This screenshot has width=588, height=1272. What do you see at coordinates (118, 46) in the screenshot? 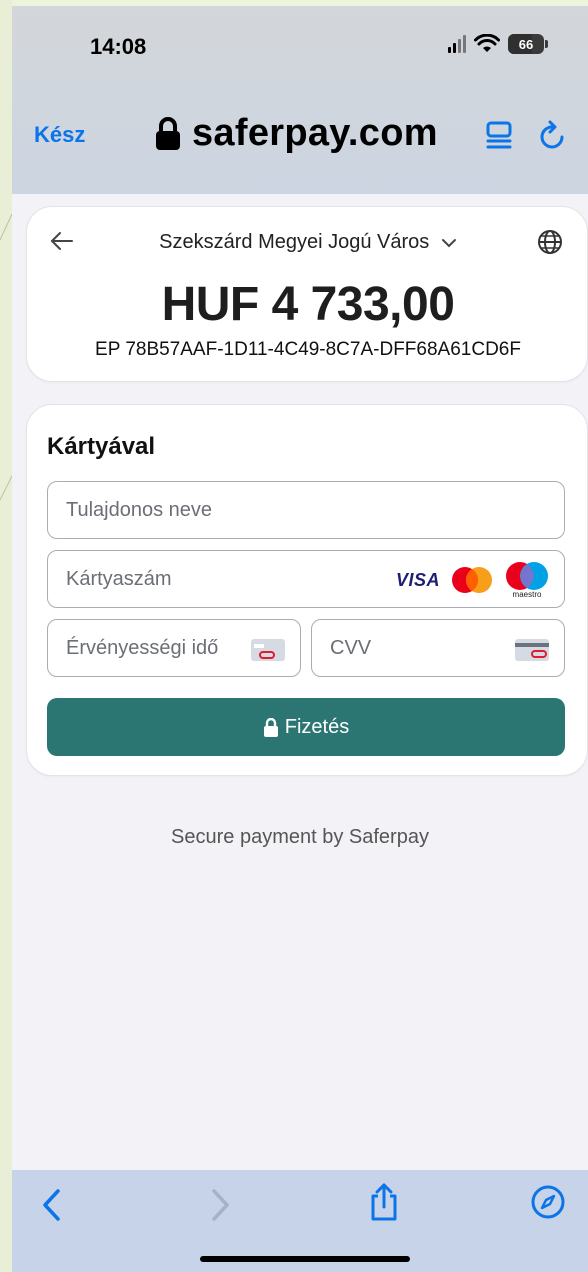
I see `status-time: 14:08` at bounding box center [118, 46].